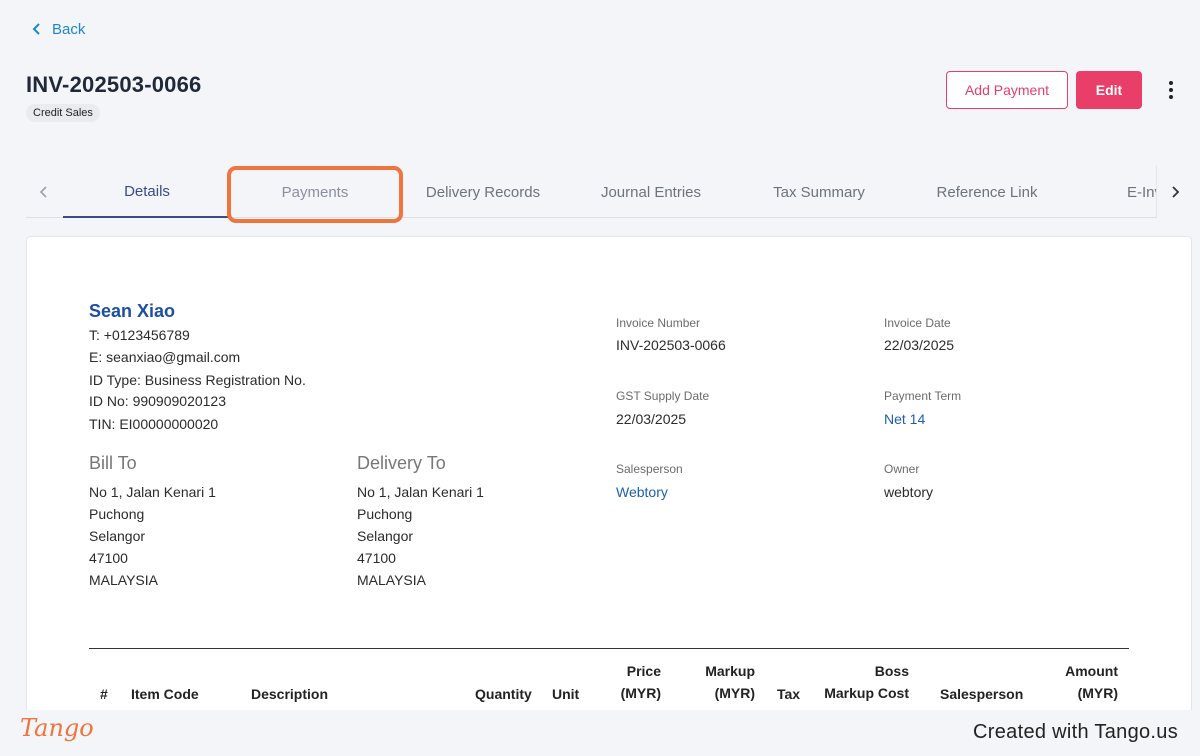 Image resolution: width=1200 pixels, height=756 pixels. What do you see at coordinates (114, 84) in the screenshot?
I see `page-title: INV-202503-0066` at bounding box center [114, 84].